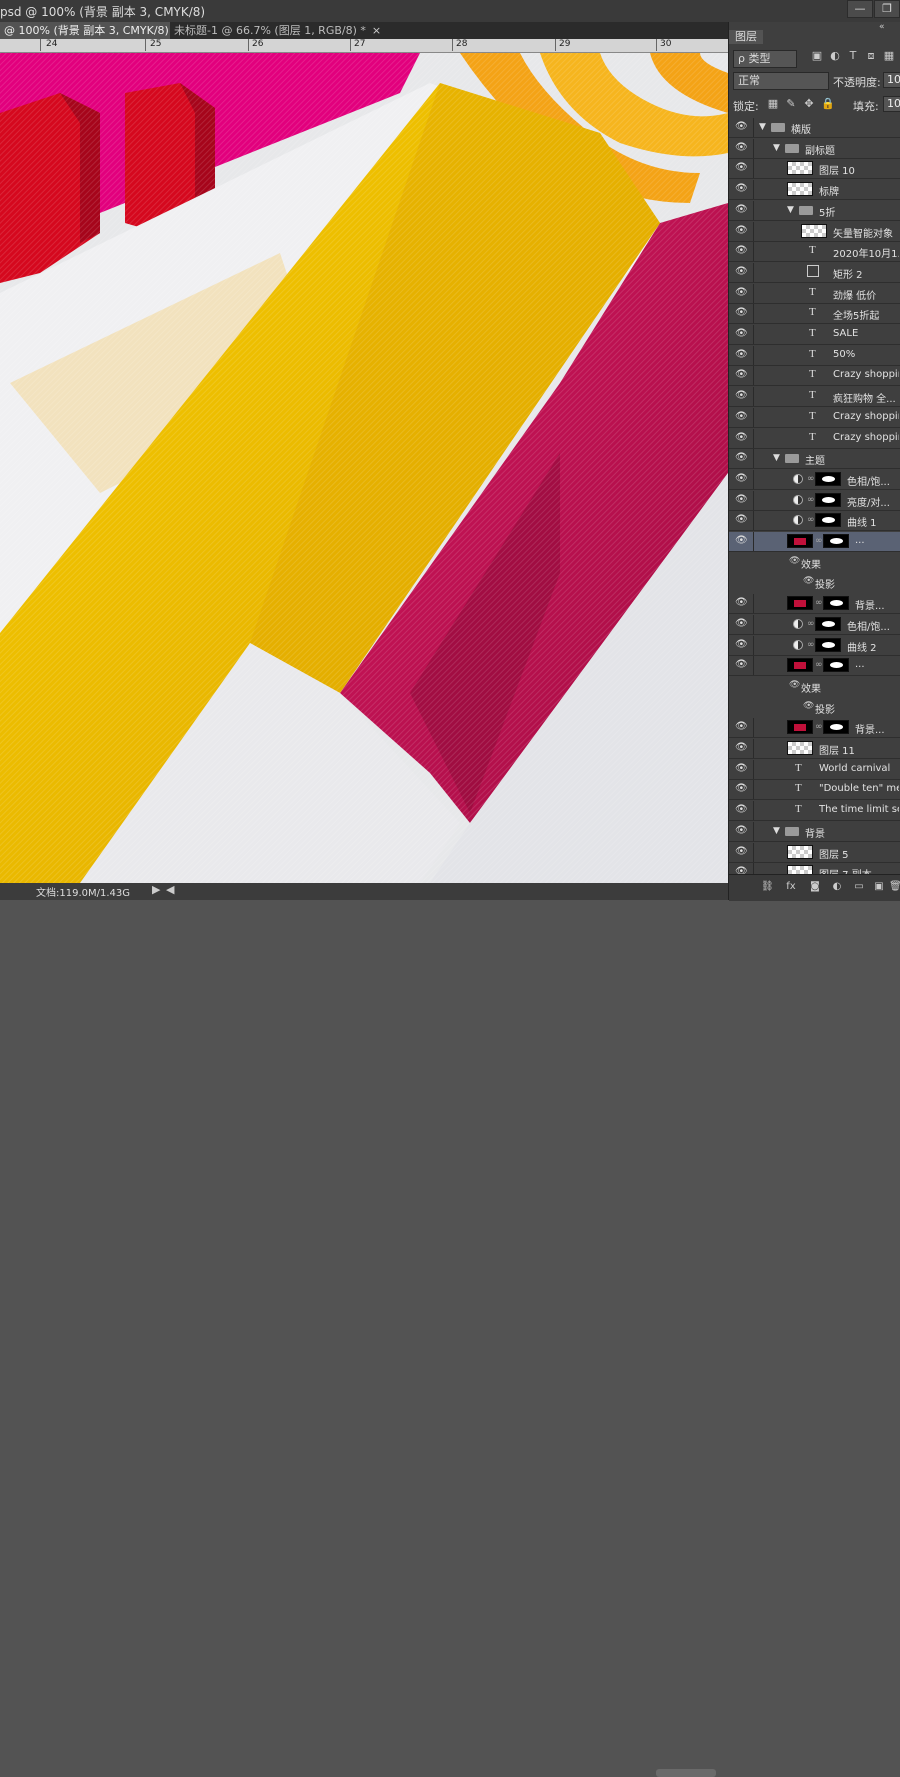  Describe the element at coordinates (364, 46) in the screenshot. I see `horizontal-ruler: 24 25 26 27 28 29 30` at that location.